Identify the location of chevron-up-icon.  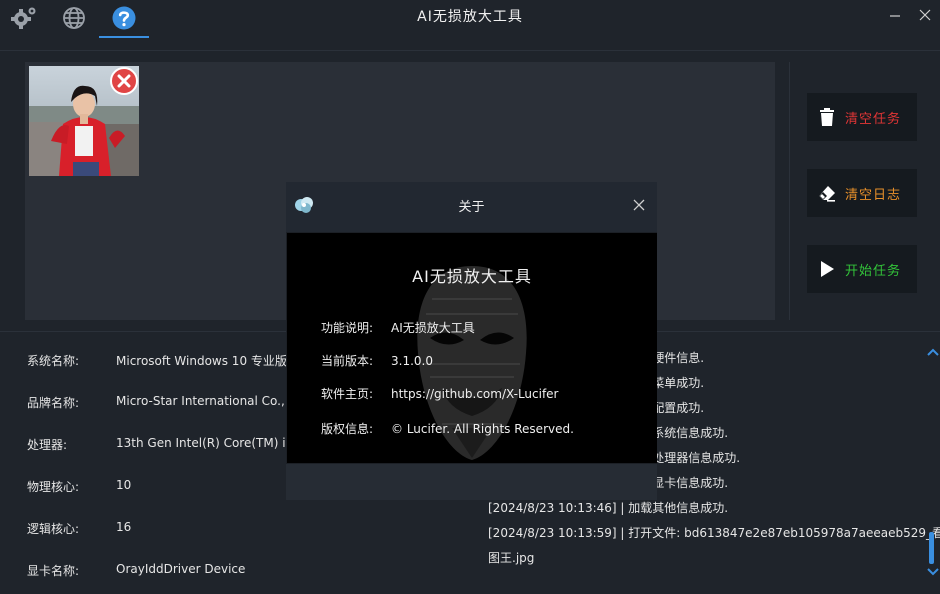
(933, 352).